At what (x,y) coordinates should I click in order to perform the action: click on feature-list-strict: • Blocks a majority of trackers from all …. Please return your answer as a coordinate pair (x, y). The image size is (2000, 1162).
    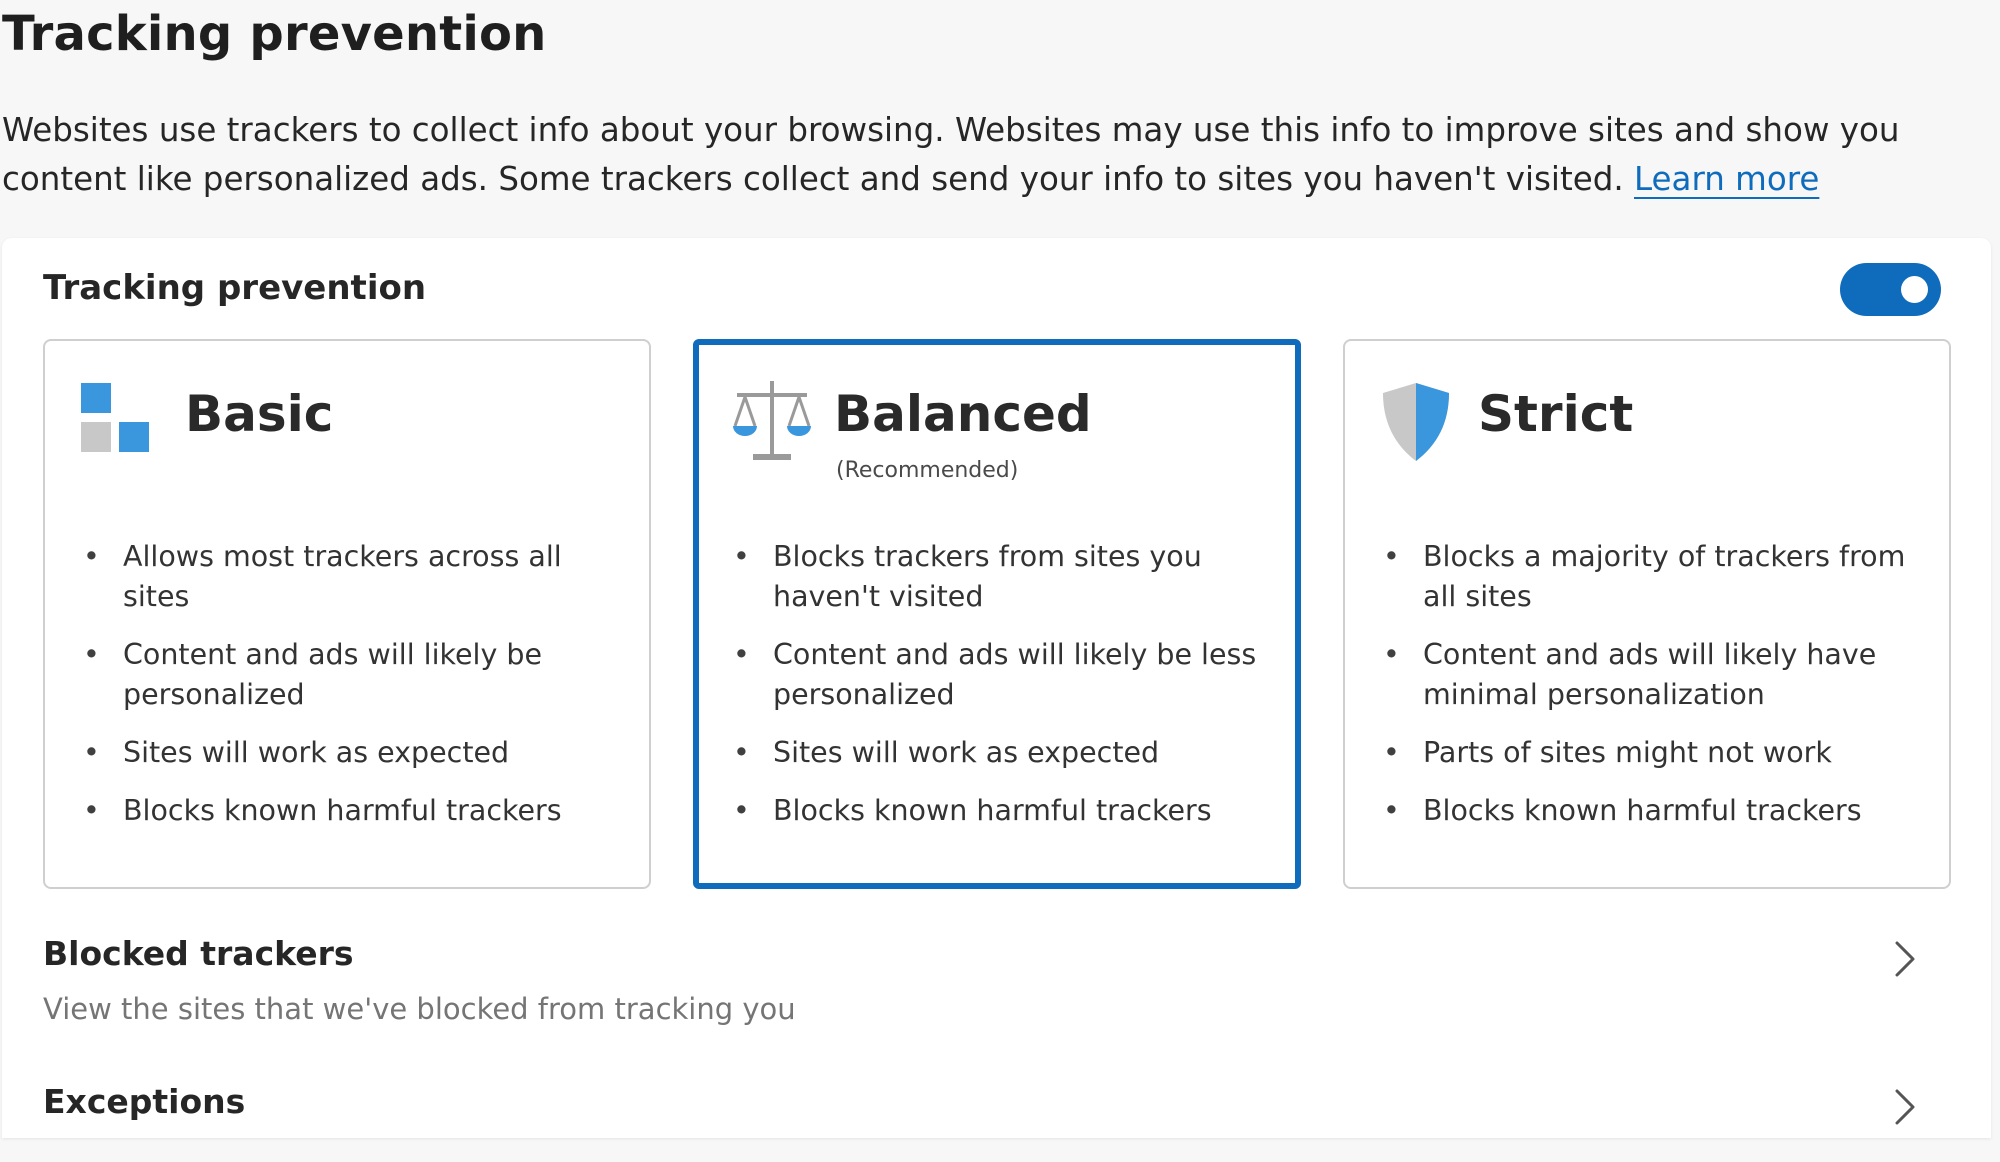
    Looking at the image, I should click on (1653, 684).